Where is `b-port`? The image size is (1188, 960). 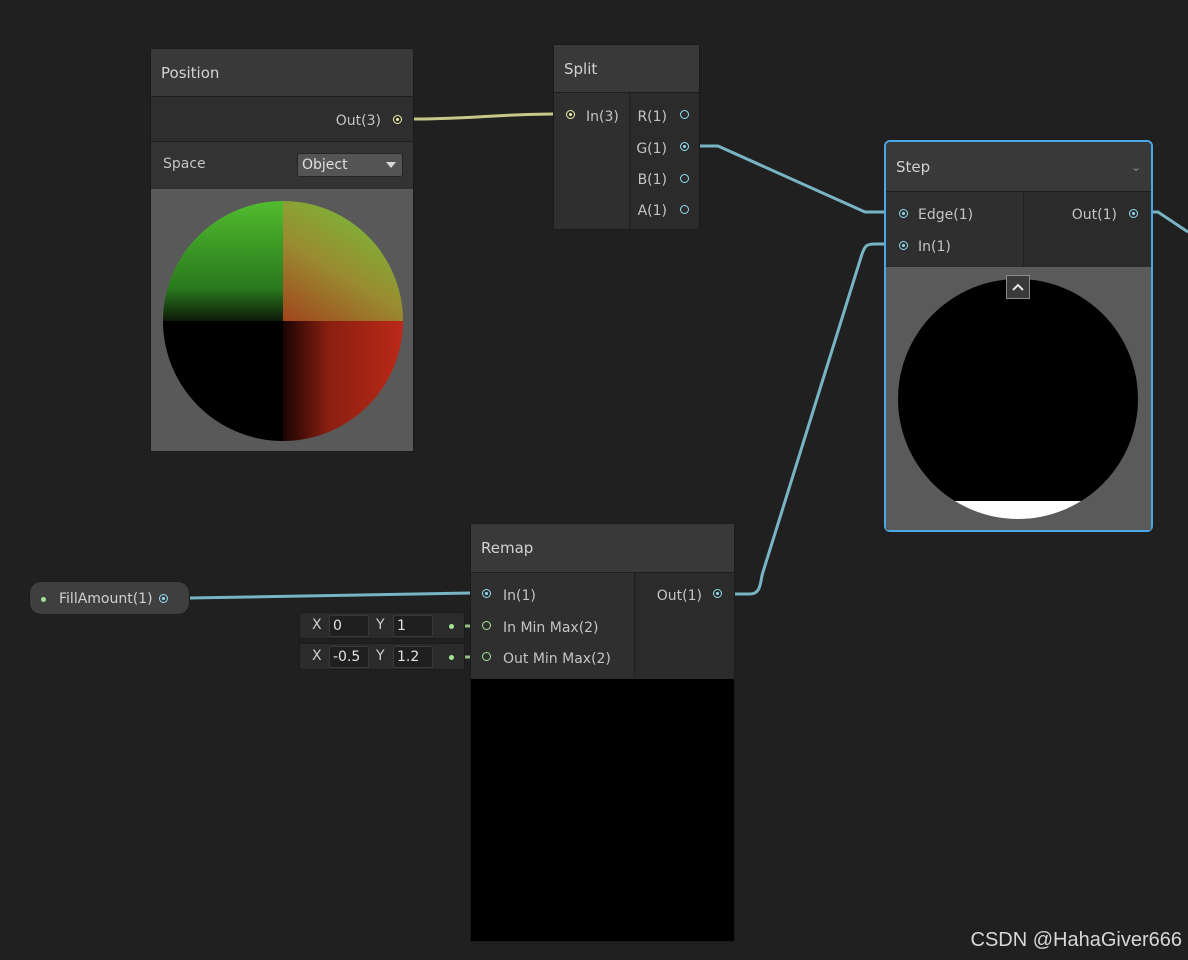 b-port is located at coordinates (684, 178).